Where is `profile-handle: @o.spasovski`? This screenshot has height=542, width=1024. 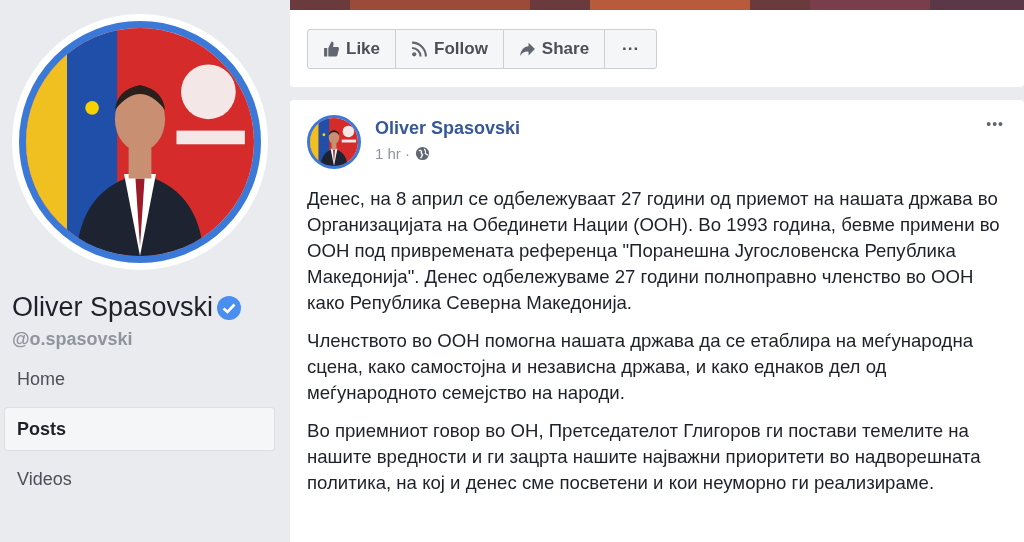 profile-handle: @o.spasovski is located at coordinates (73, 339).